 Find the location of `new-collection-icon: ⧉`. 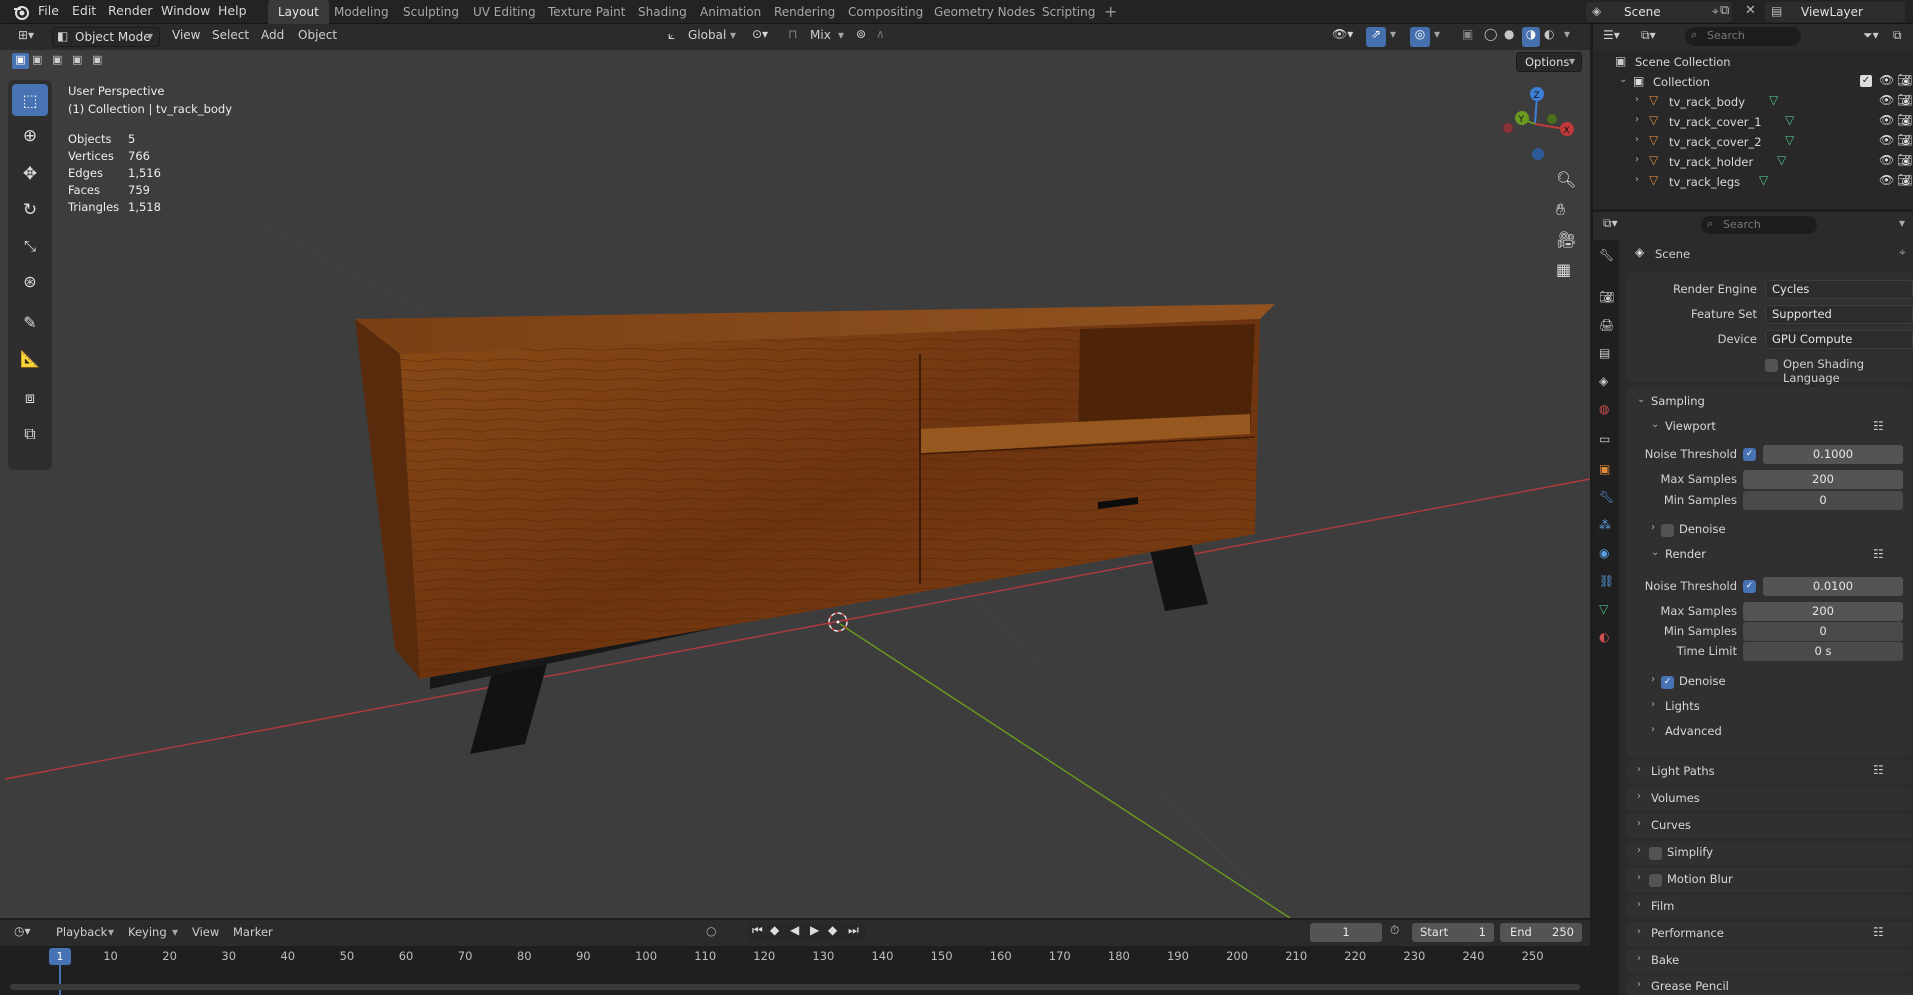

new-collection-icon: ⧉ is located at coordinates (1897, 35).